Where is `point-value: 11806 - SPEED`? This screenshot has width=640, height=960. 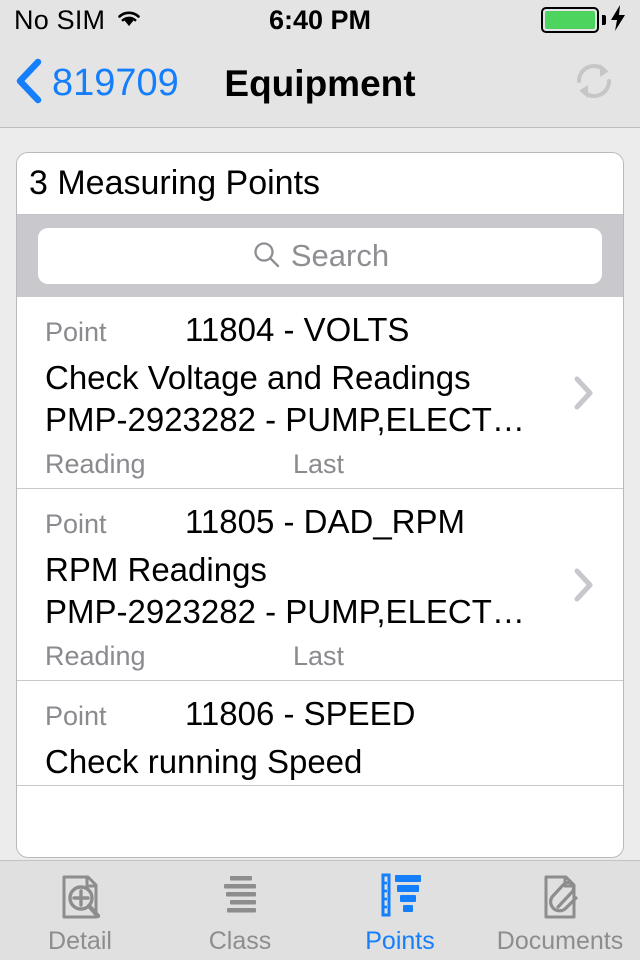
point-value: 11806 - SPEED is located at coordinates (300, 713).